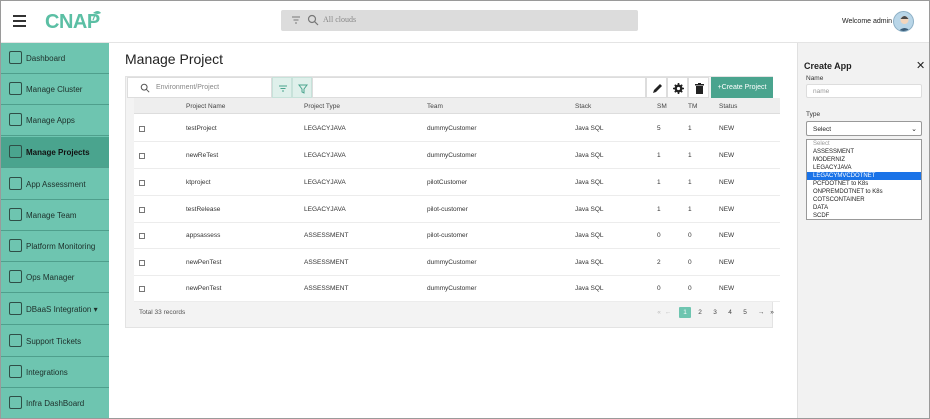  What do you see at coordinates (203, 235) in the screenshot?
I see `cell-project-name: appsassess` at bounding box center [203, 235].